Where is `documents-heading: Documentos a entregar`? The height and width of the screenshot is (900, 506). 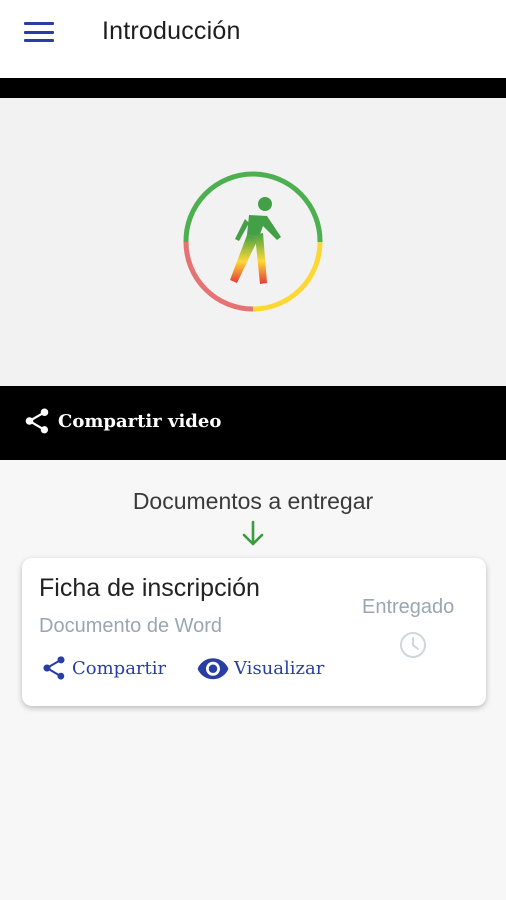 documents-heading: Documentos a entregar is located at coordinates (253, 501).